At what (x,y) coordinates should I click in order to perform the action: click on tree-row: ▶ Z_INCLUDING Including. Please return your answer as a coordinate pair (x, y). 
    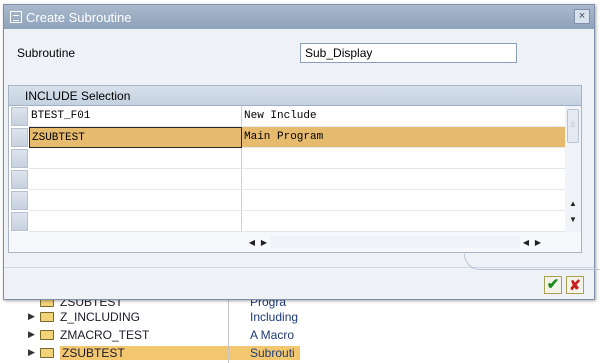
    Looking at the image, I should click on (164, 316).